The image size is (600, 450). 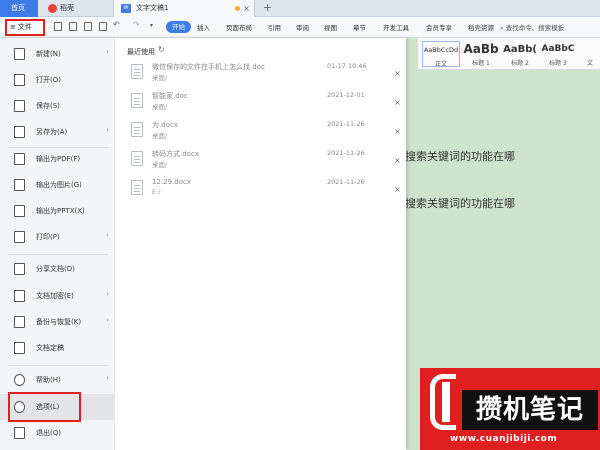 I want to click on menu-item-backup: 备份与恢复(K) ›, so click(x=57, y=322).